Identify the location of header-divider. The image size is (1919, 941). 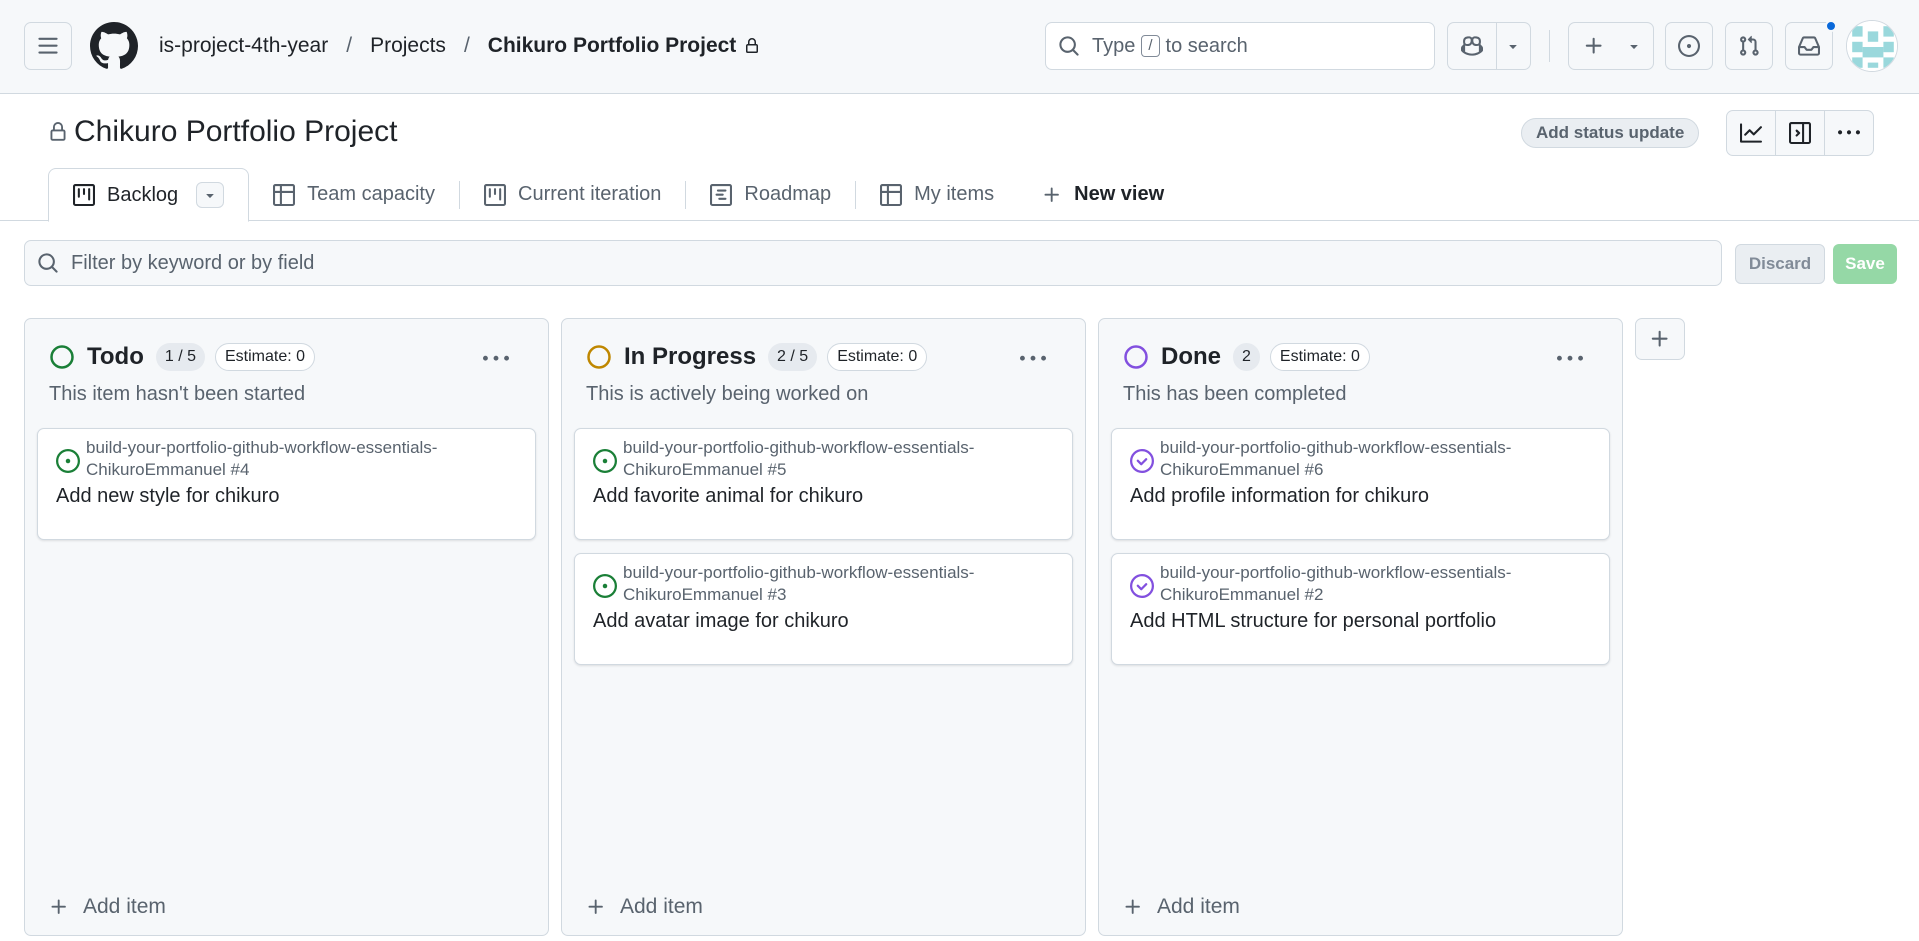
(1549, 46).